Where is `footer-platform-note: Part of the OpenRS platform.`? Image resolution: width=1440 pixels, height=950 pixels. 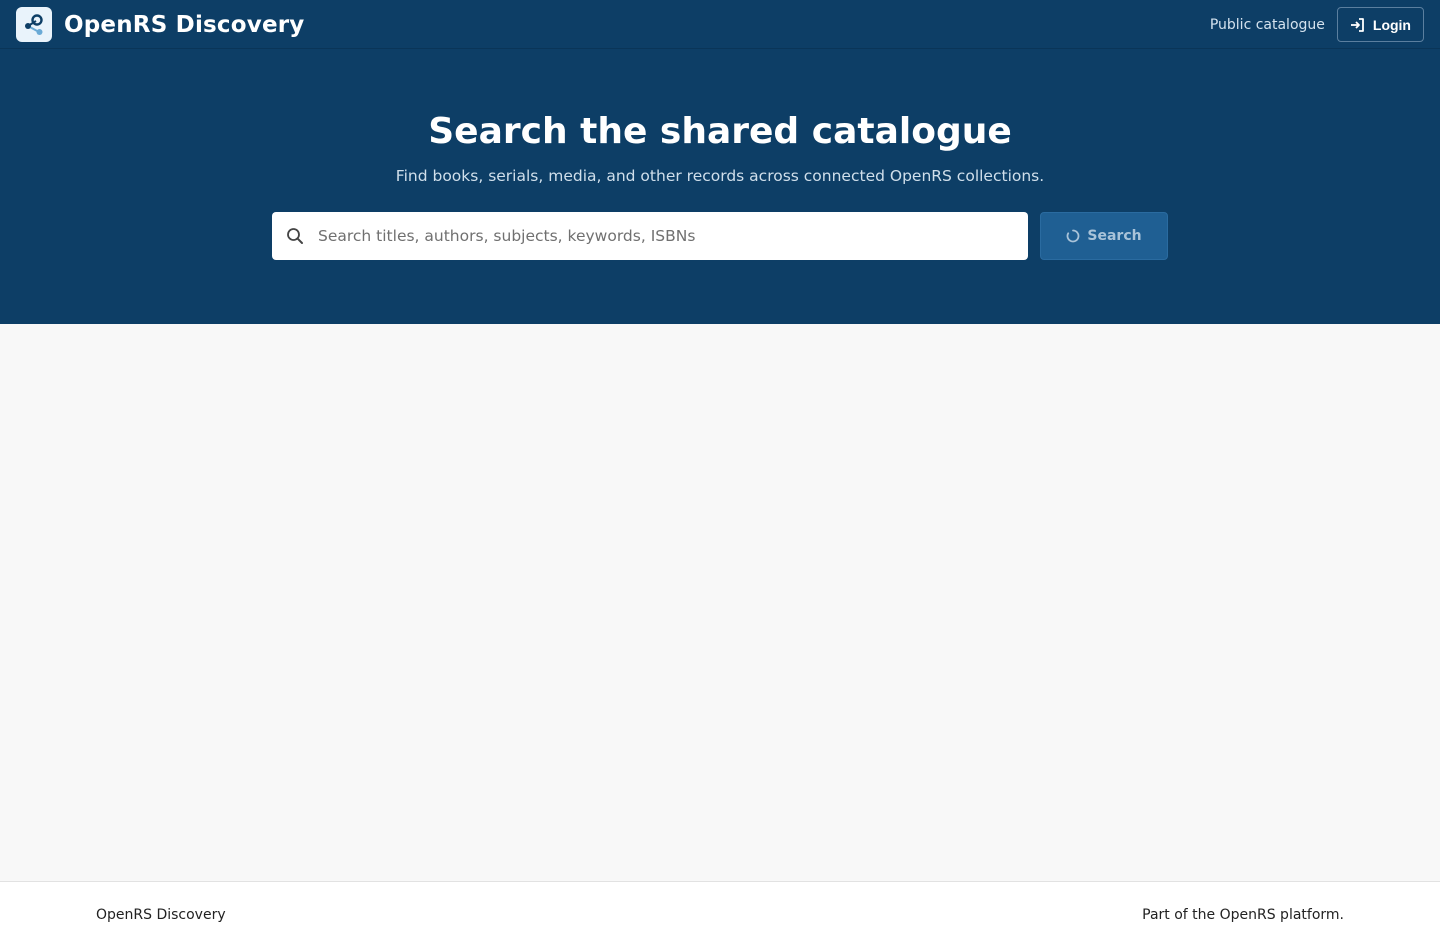
footer-platform-note: Part of the OpenRS platform. is located at coordinates (1243, 915).